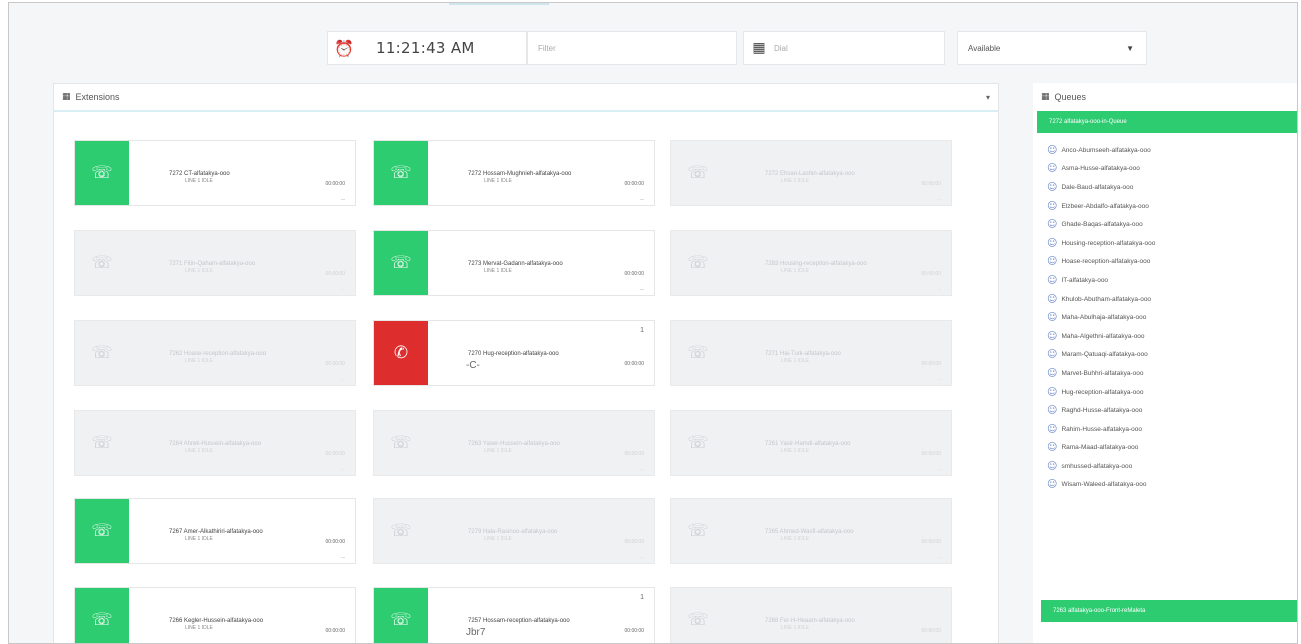  I want to click on queue-member: ☺ Ghade-Baqas-alfatakya-ooo, so click(1172, 224).